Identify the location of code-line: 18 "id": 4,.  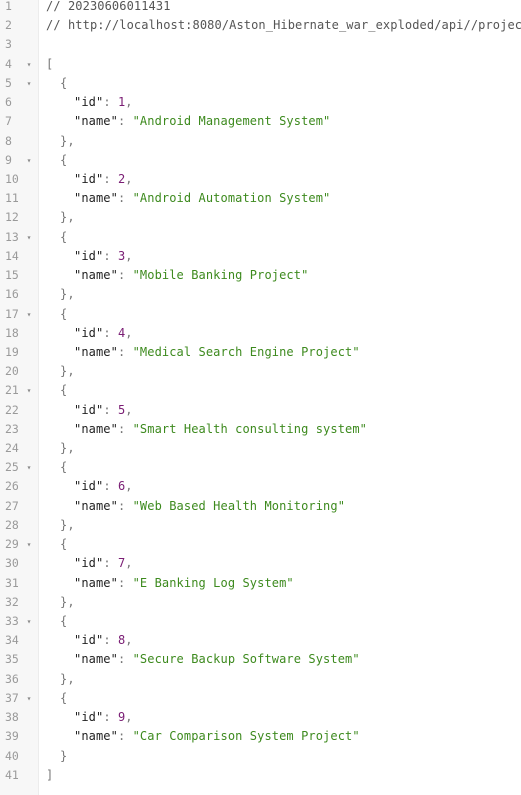
(260, 333).